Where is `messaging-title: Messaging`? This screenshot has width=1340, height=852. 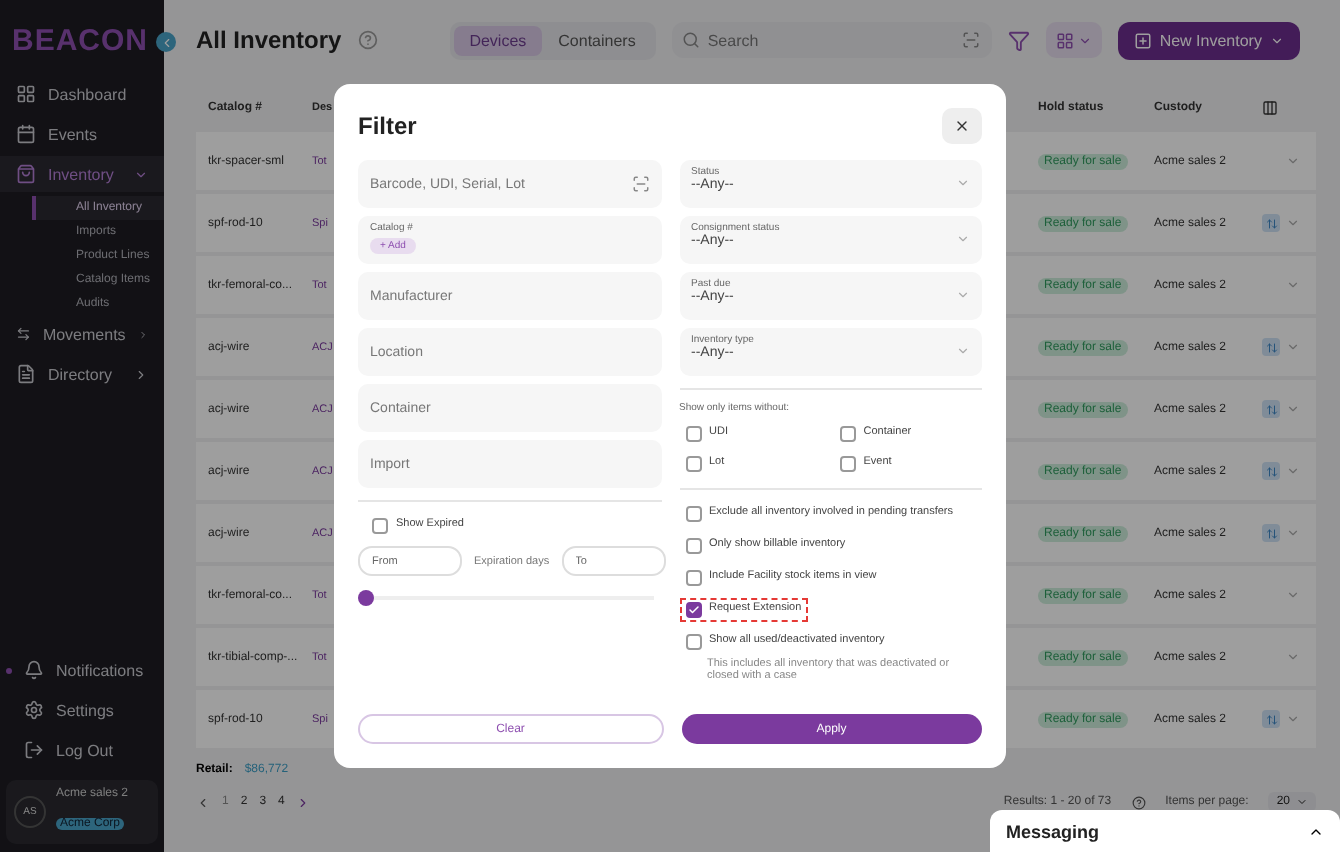 messaging-title: Messaging is located at coordinates (1053, 831).